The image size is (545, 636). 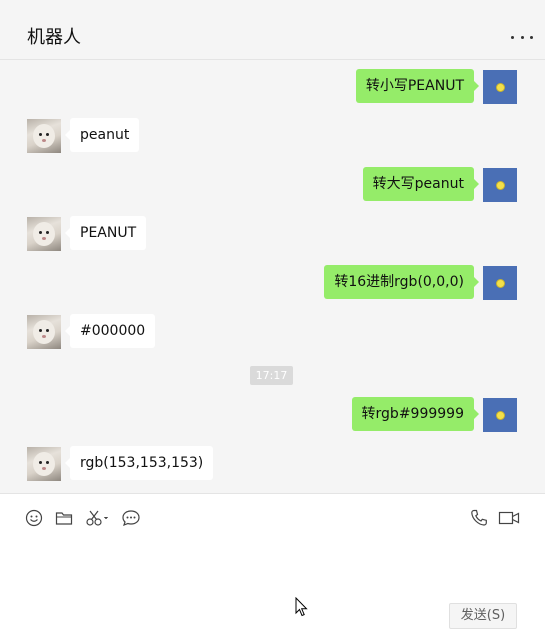 I want to click on folder-icon, so click(x=64, y=518).